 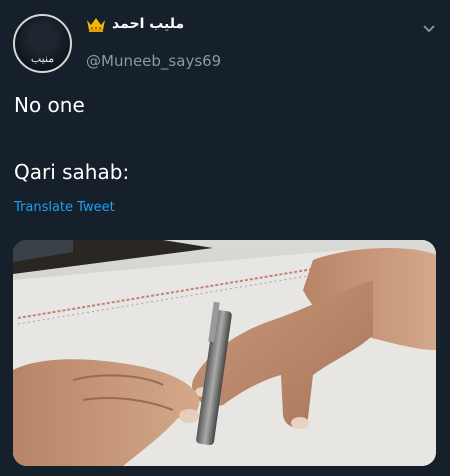 What do you see at coordinates (64, 207) in the screenshot?
I see `translate-tweet-link: Translate Tweet` at bounding box center [64, 207].